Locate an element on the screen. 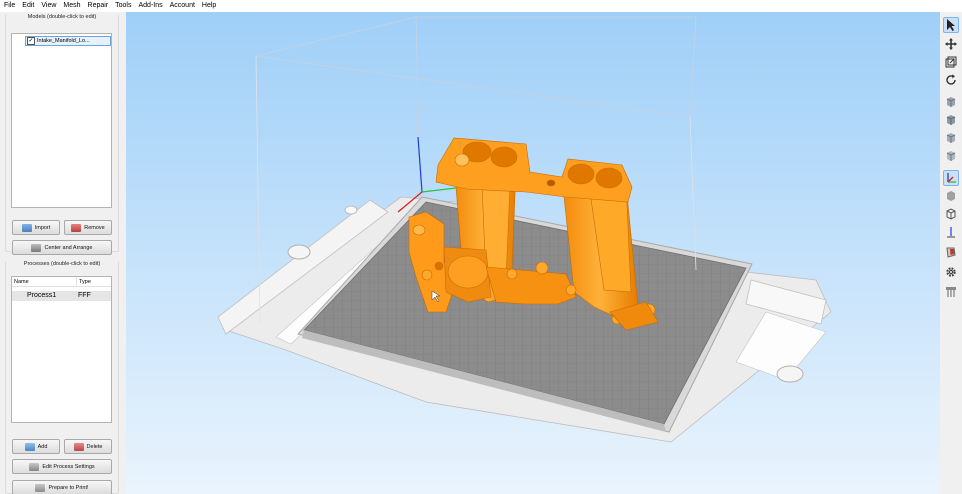  edit-settings-icon is located at coordinates (34, 466).